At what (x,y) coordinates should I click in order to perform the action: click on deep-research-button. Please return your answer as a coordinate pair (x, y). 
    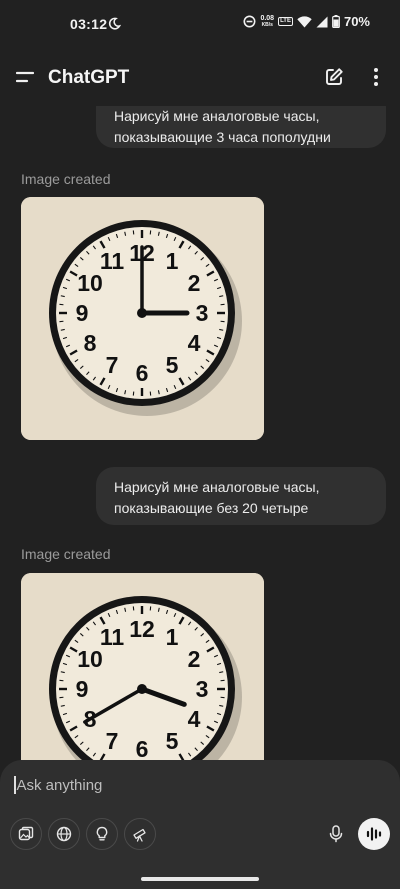
    Looking at the image, I should click on (140, 834).